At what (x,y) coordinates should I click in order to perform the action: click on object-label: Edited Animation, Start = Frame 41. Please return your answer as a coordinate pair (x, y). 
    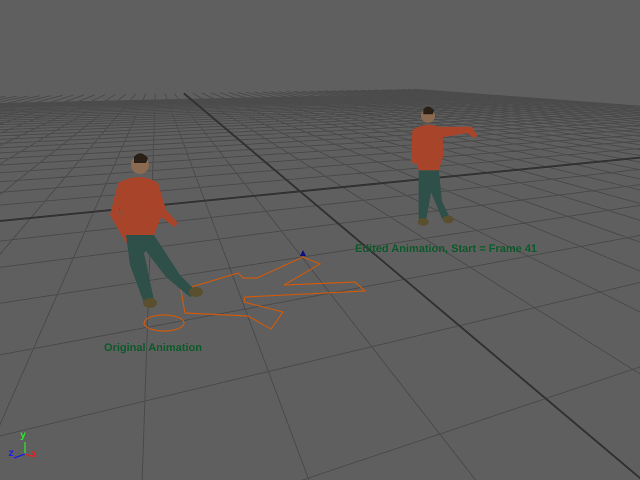
    Looking at the image, I should click on (446, 249).